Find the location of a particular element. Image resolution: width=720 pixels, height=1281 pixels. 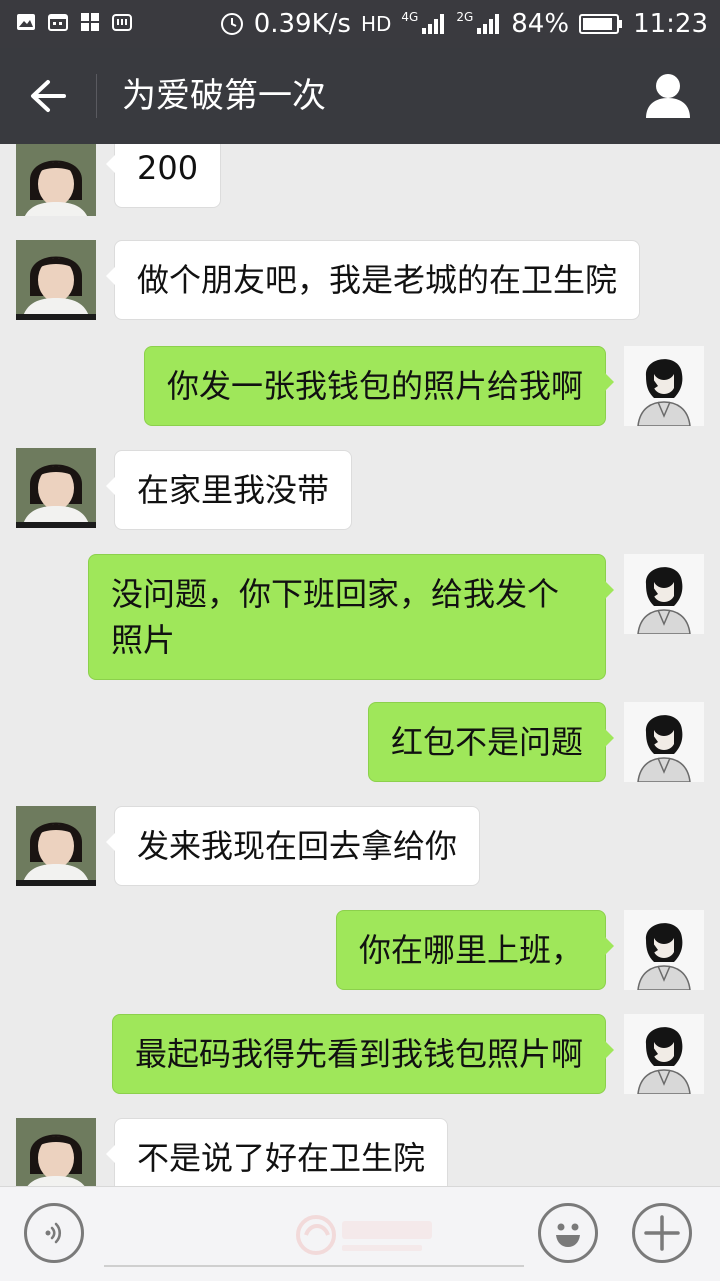

back-arrow-icon is located at coordinates (48, 96).